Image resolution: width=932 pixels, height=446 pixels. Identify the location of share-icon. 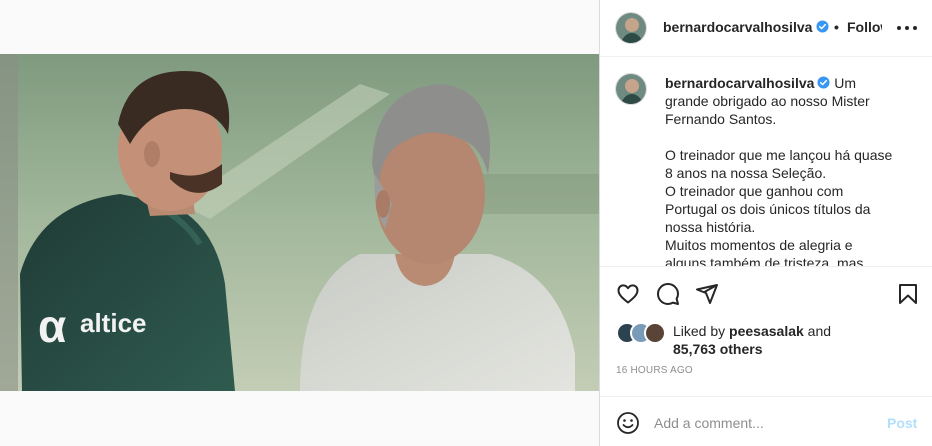
(707, 294).